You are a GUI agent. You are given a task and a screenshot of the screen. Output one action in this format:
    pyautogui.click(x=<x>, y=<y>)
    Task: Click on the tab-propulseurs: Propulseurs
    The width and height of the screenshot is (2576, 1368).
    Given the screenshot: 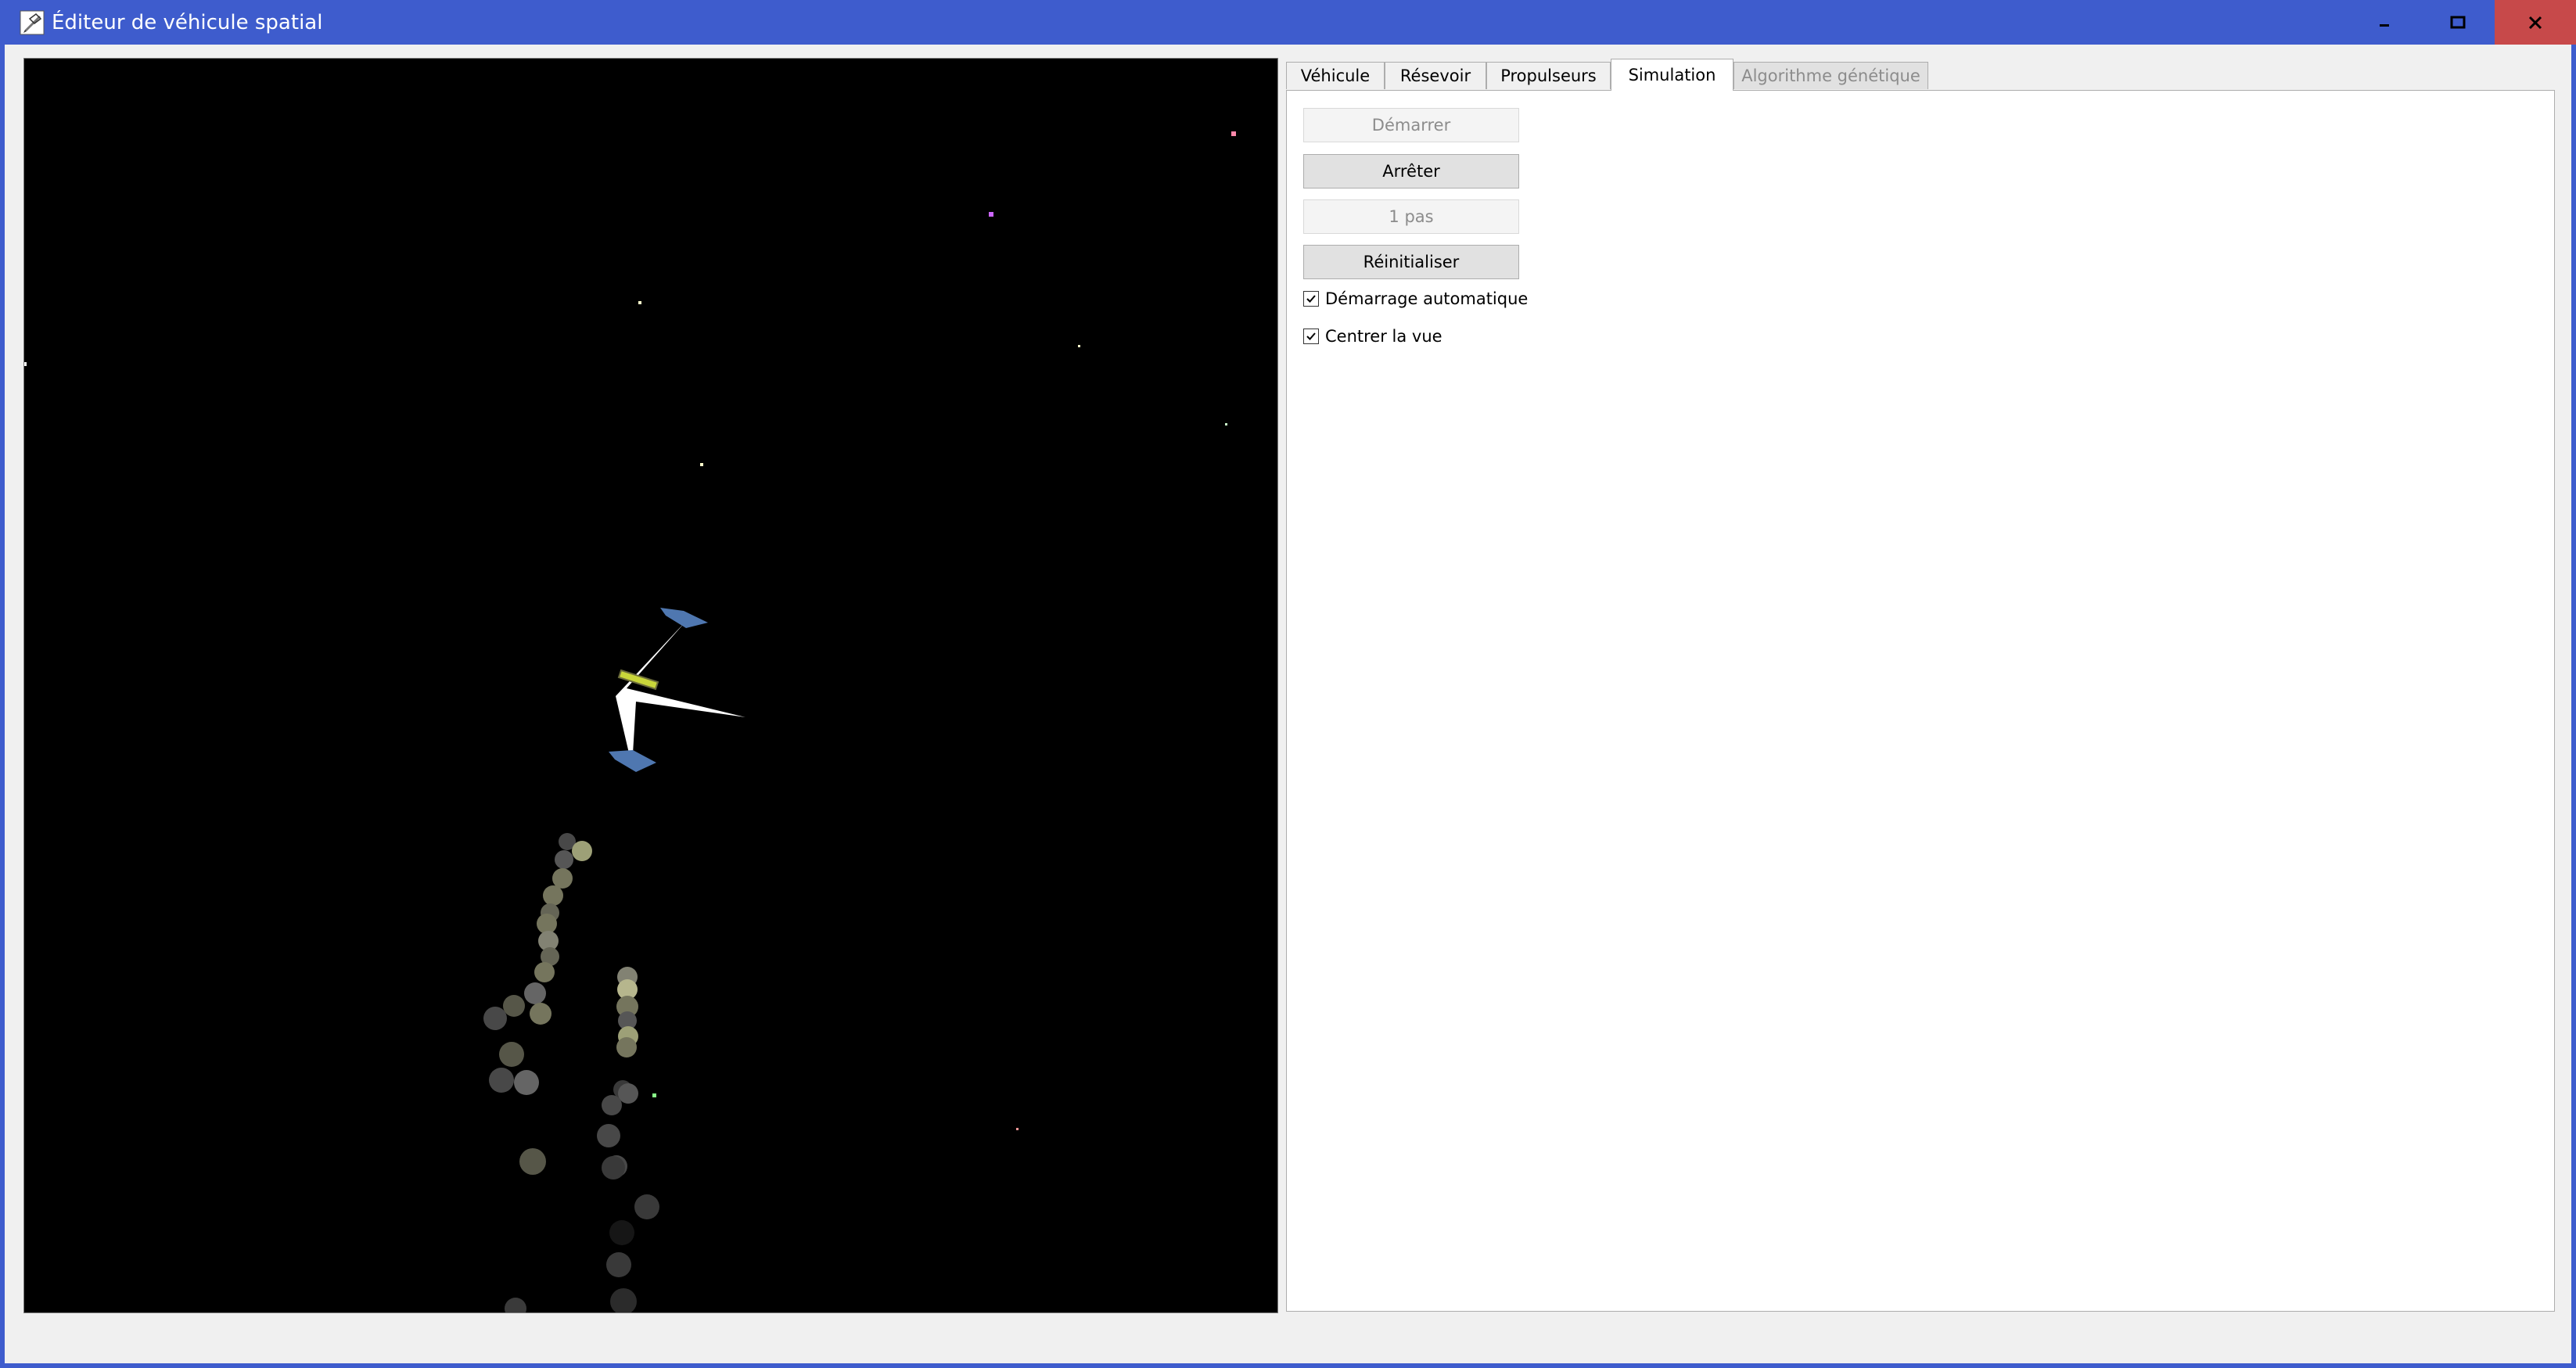 What is the action you would take?
    pyautogui.click(x=1548, y=75)
    